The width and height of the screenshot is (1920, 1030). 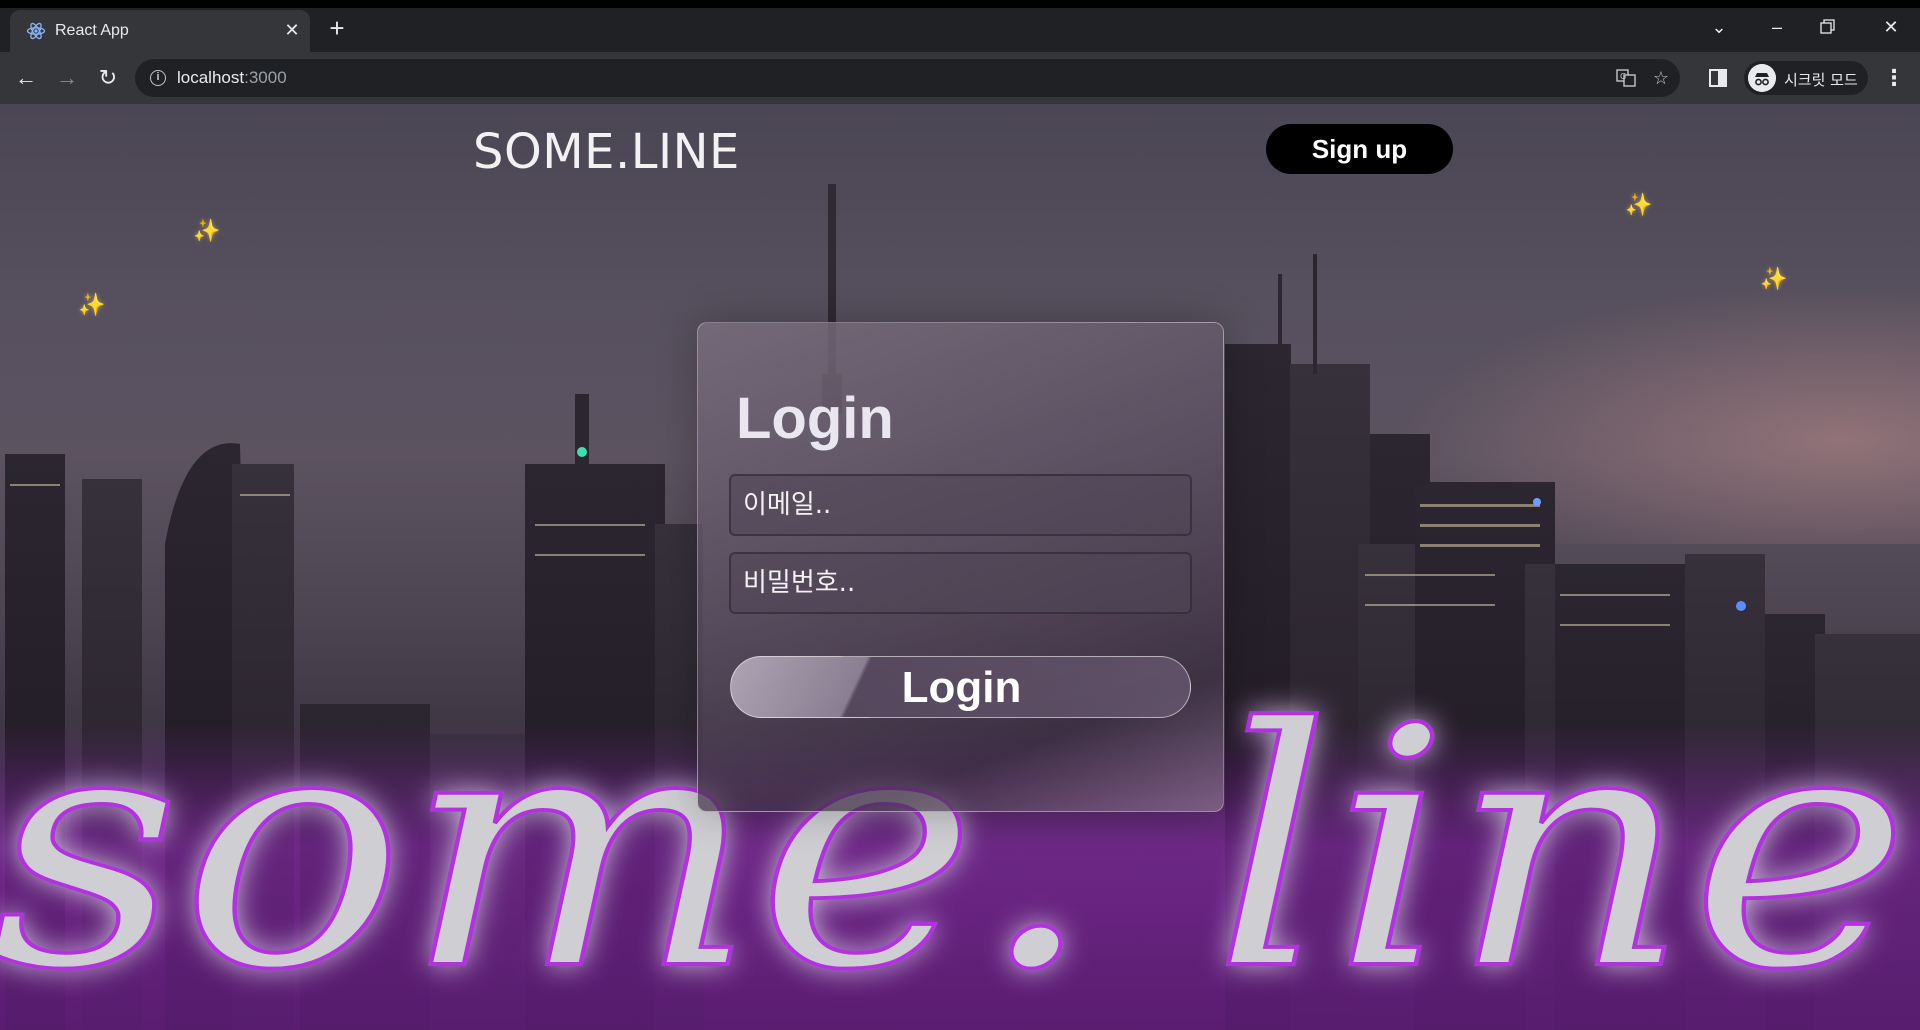 I want to click on url-port: :3000, so click(x=265, y=77).